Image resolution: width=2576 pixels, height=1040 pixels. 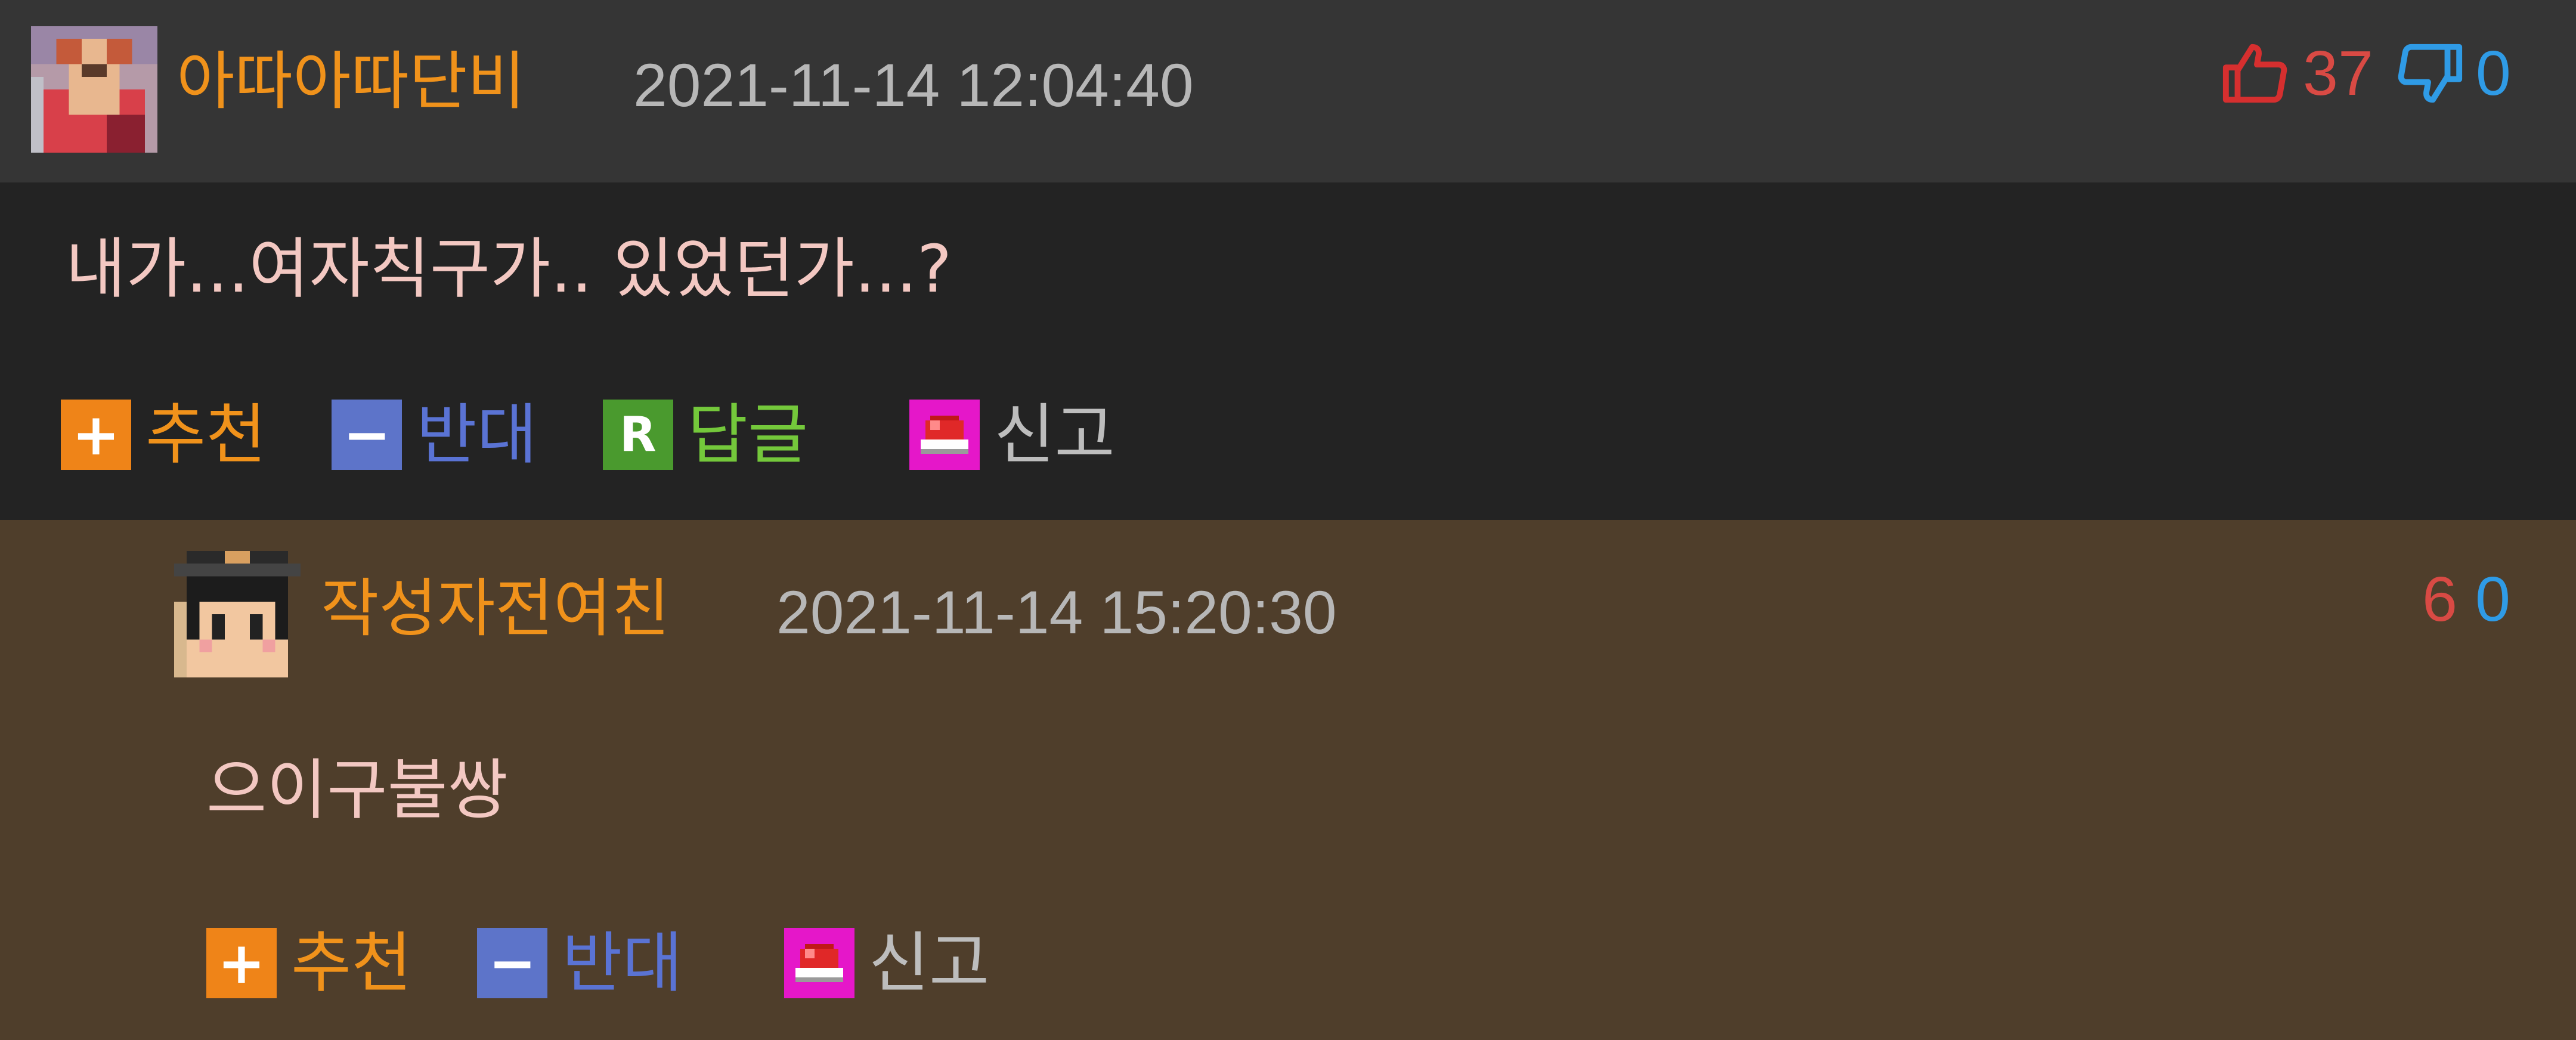 I want to click on reply-datetime: 2021-11-14 15:20:30, so click(x=1057, y=612).